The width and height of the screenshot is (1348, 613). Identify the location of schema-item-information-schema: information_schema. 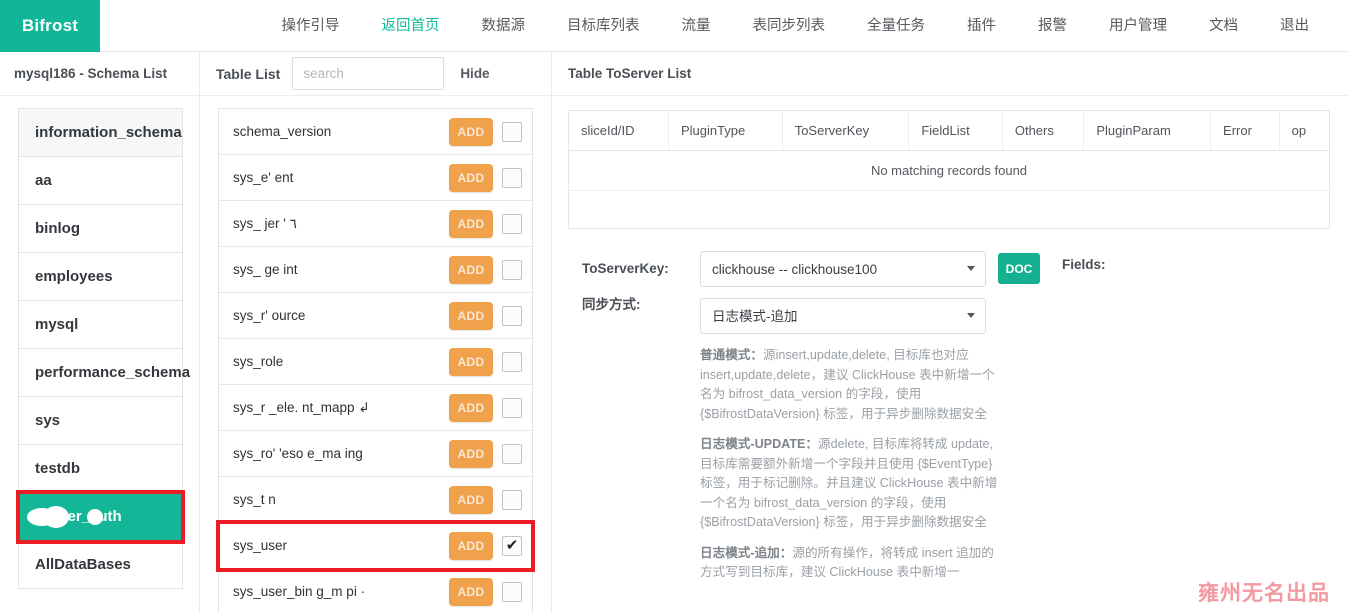
(100, 133).